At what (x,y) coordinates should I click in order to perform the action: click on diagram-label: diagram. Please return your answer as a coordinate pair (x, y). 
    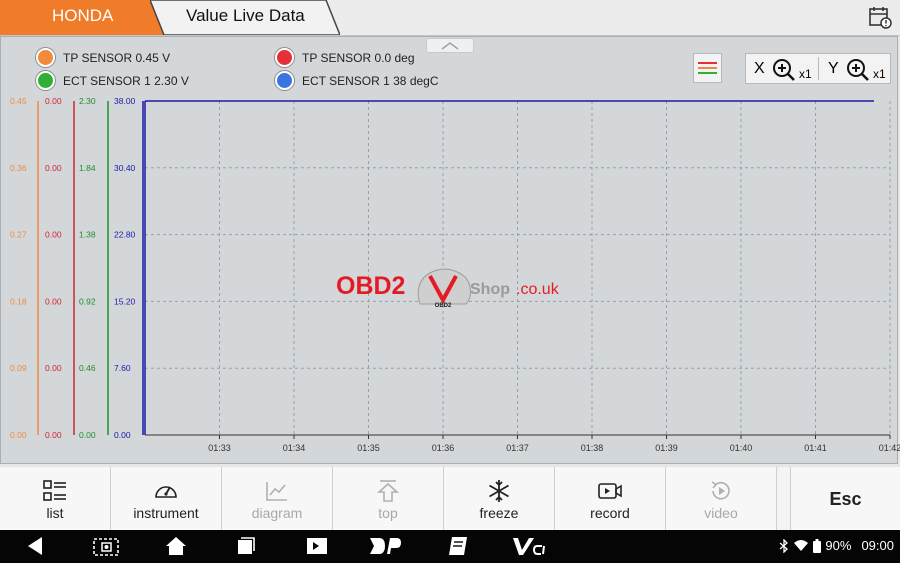
    Looking at the image, I should click on (277, 513).